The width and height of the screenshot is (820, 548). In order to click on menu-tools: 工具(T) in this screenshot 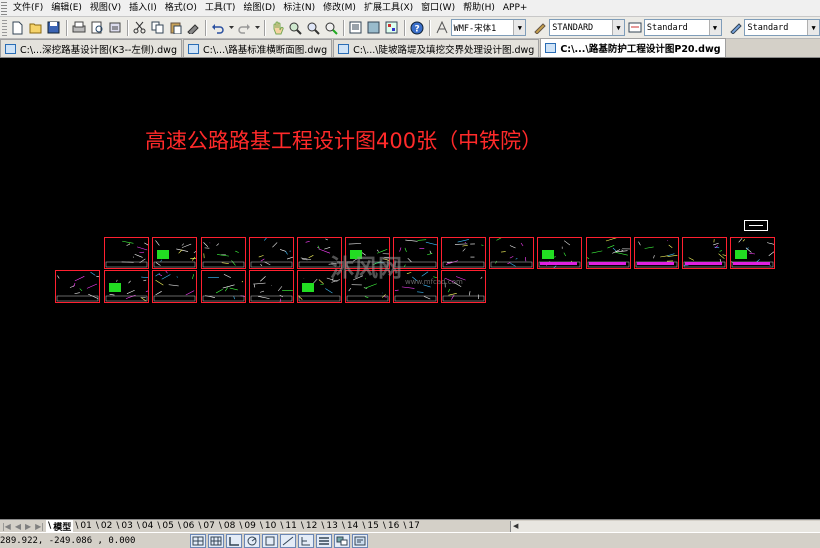, I will do `click(220, 8)`.